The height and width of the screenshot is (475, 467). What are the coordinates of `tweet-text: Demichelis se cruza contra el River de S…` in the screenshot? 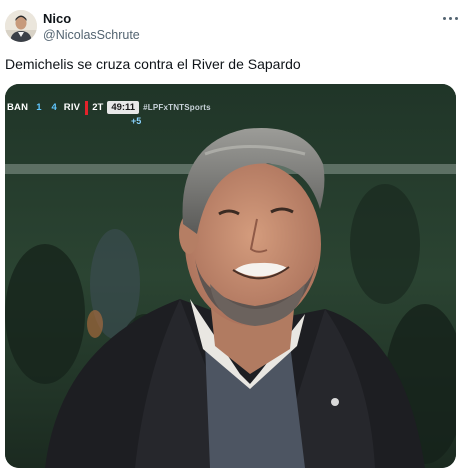 It's located at (153, 64).